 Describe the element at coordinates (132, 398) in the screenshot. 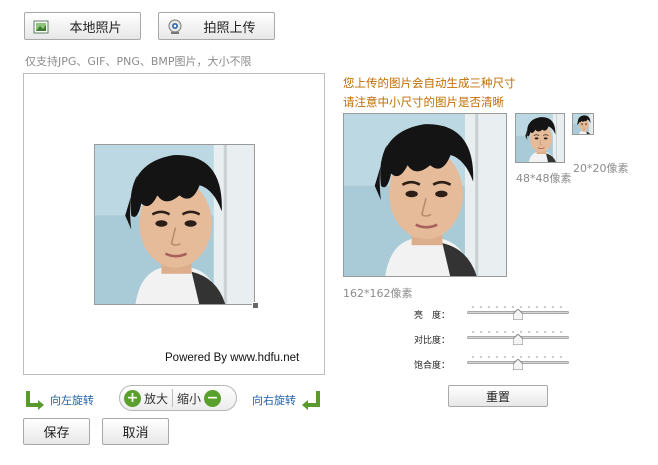

I see `plus-icon: +` at that location.